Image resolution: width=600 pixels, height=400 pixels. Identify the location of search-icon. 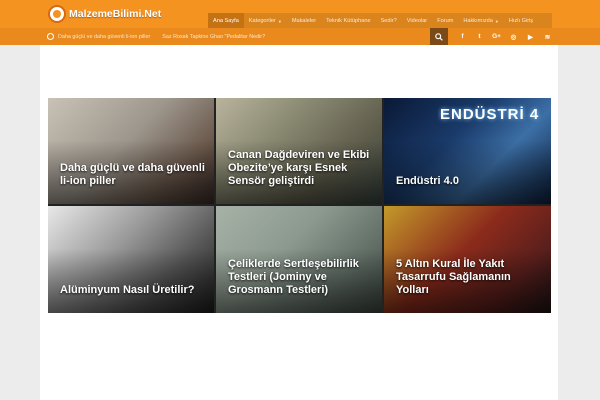
(439, 36).